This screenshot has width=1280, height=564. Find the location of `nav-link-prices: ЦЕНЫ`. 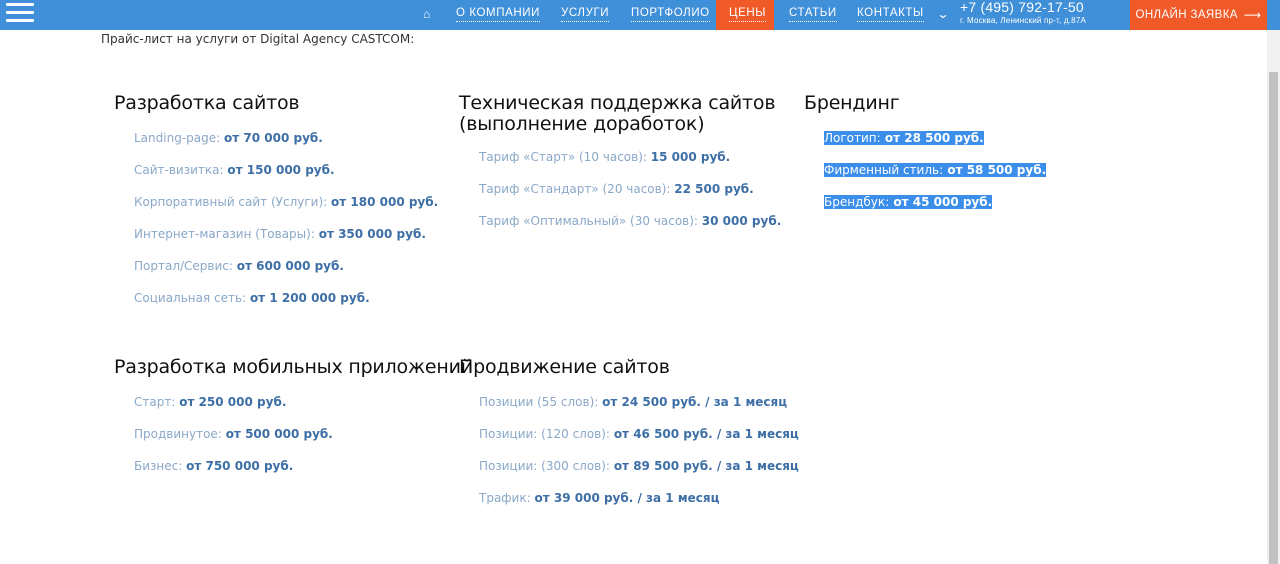

nav-link-prices: ЦЕНЫ is located at coordinates (748, 14).